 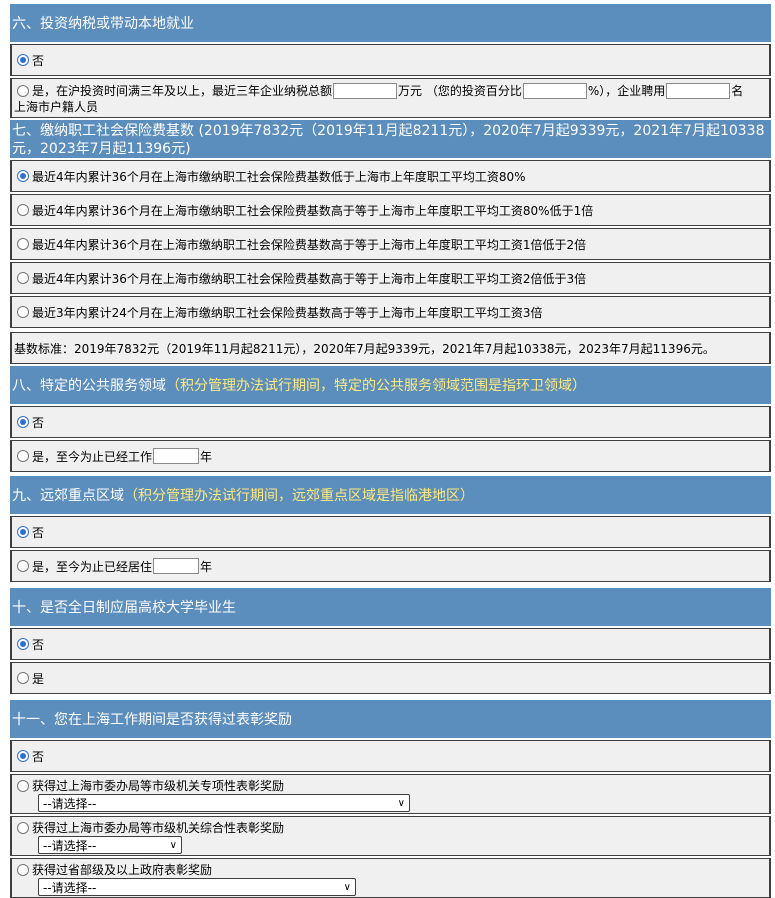 What do you see at coordinates (23, 278) in the screenshot?
I see `s7-opt-4-radio` at bounding box center [23, 278].